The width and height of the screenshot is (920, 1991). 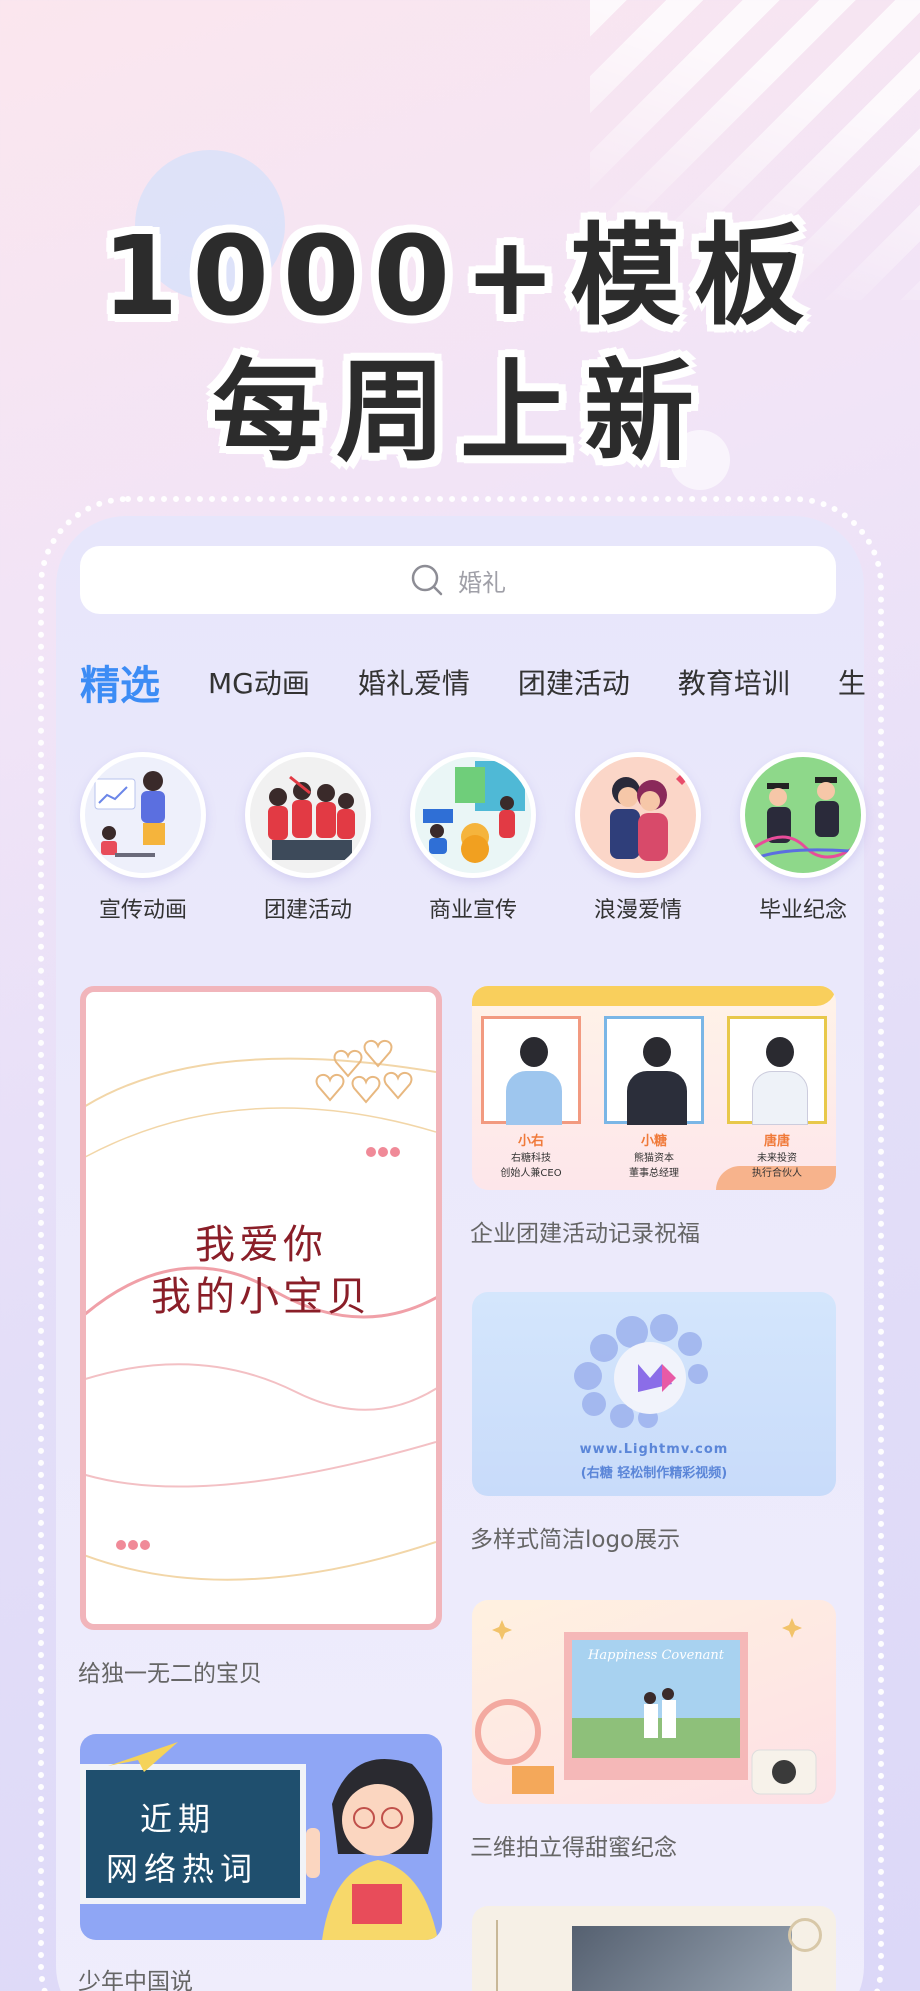 I want to click on tab-education: 教育培训, so click(x=734, y=682).